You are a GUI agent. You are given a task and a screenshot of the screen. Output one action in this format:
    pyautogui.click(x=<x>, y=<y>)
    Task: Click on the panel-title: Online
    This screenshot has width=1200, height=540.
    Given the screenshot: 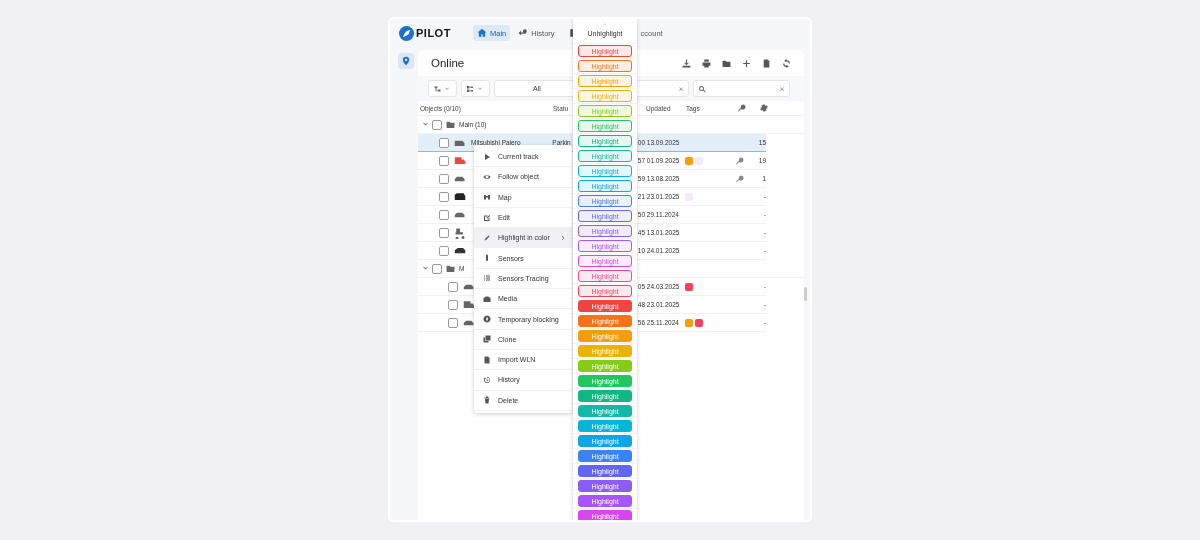 What is the action you would take?
    pyautogui.click(x=448, y=63)
    